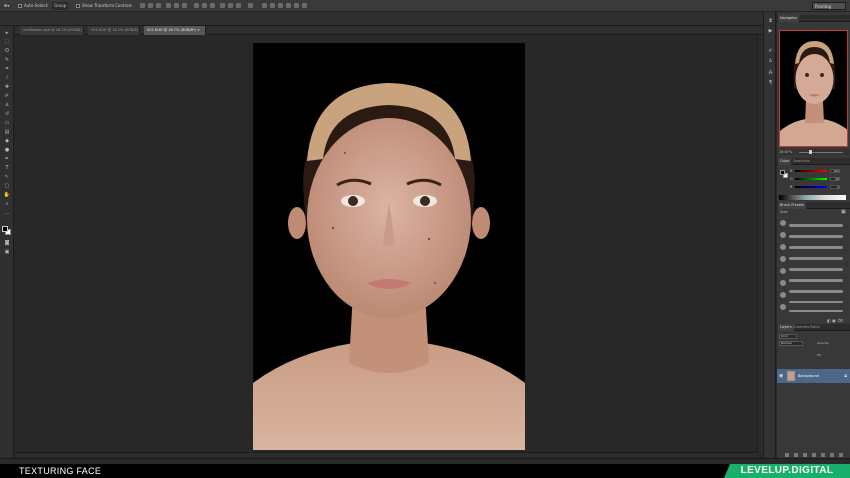 This screenshot has width=850, height=478. I want to click on paragraph-panel-icon: ¶, so click(770, 83).